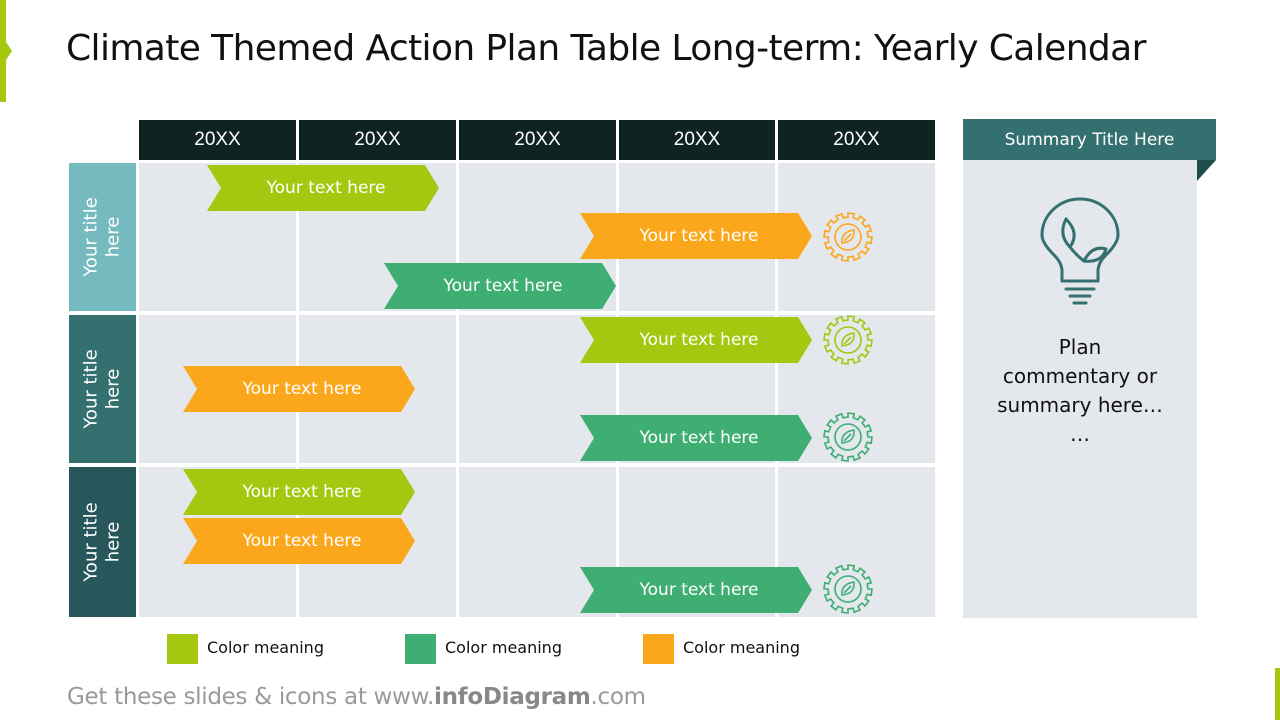  I want to click on year-header-4: 20XX, so click(697, 140).